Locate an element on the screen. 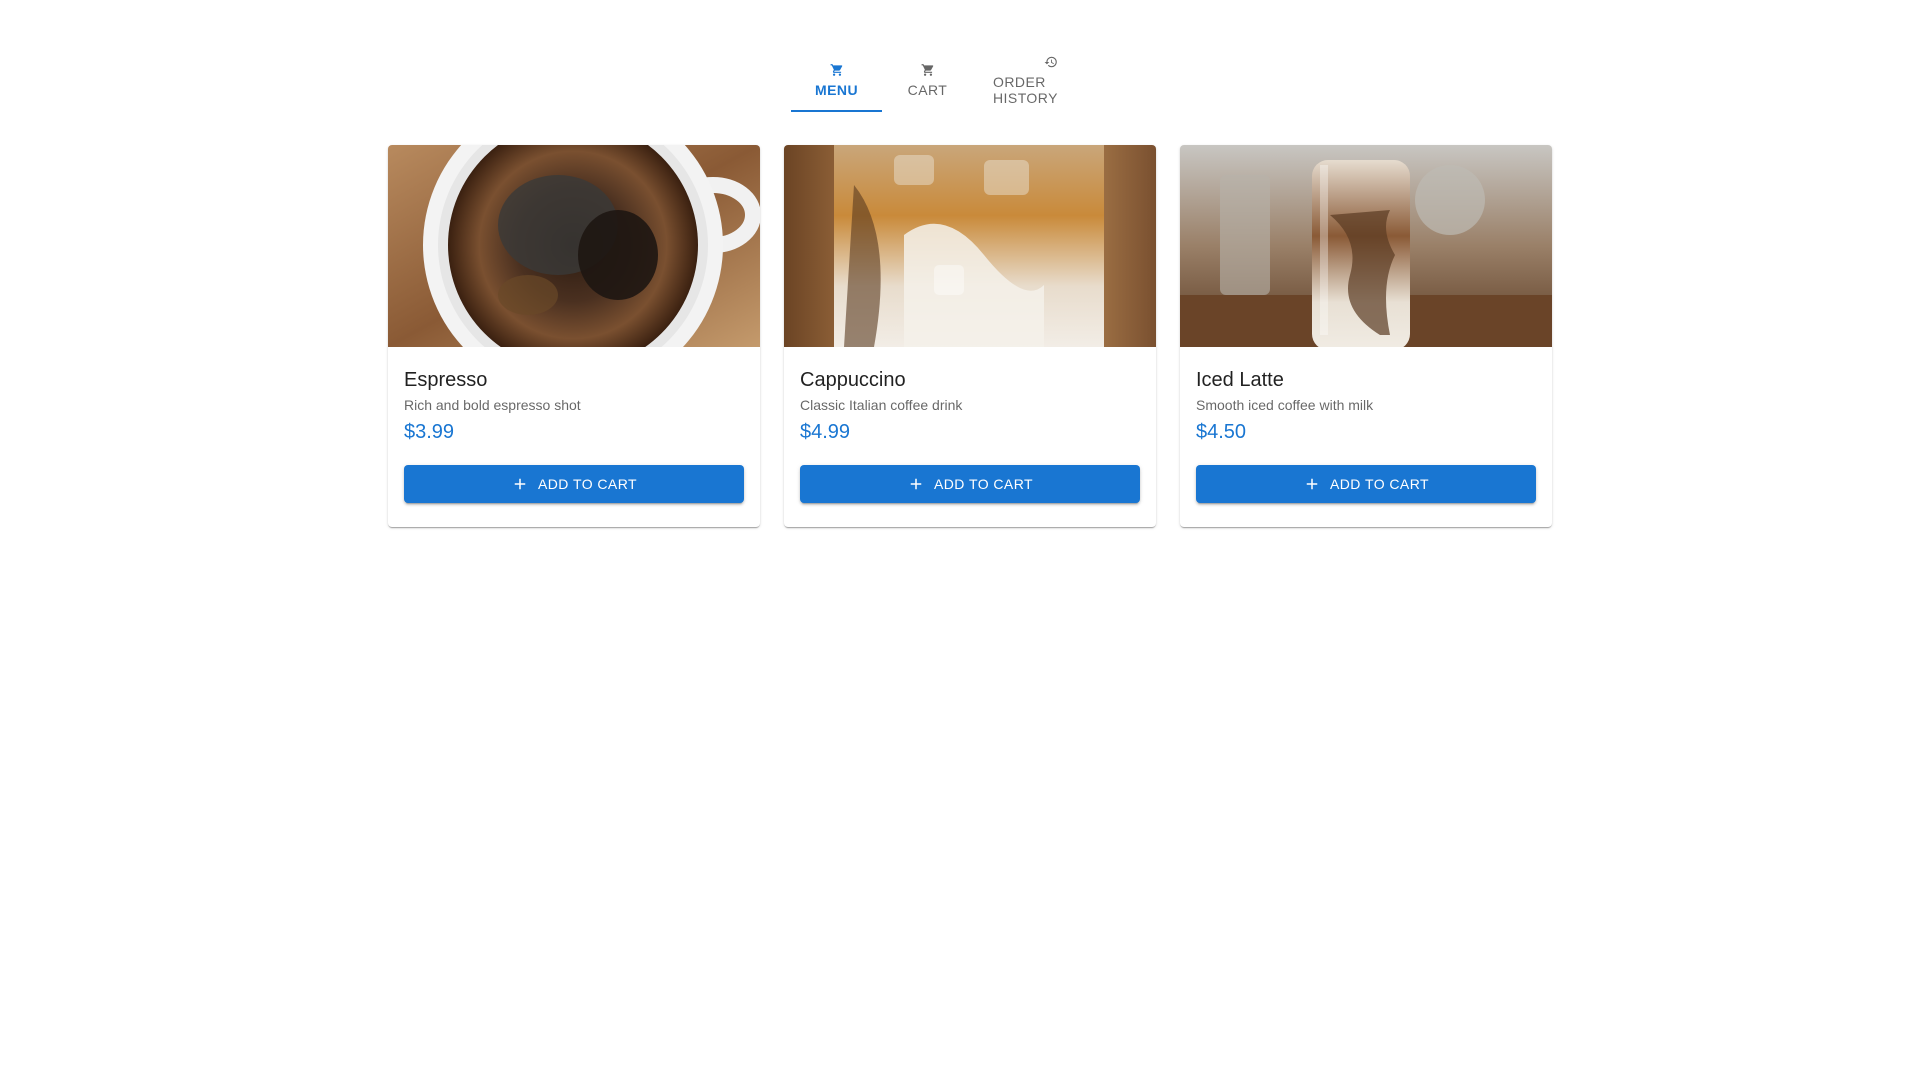 The height and width of the screenshot is (1080, 1920). product-price: $4.50 is located at coordinates (1221, 432).